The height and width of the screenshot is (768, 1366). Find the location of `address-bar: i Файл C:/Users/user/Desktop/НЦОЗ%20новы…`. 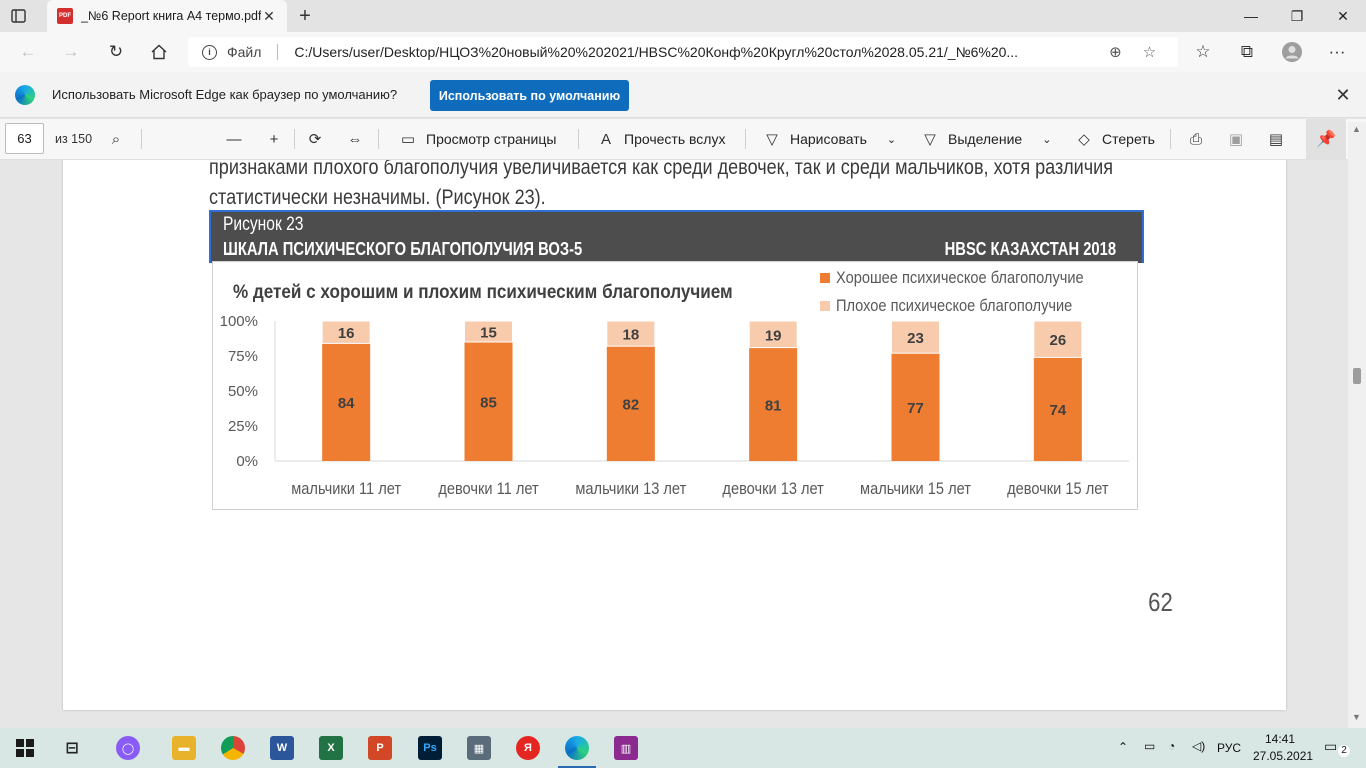

address-bar: i Файл C:/Users/user/Desktop/НЦОЗ%20новы… is located at coordinates (683, 52).